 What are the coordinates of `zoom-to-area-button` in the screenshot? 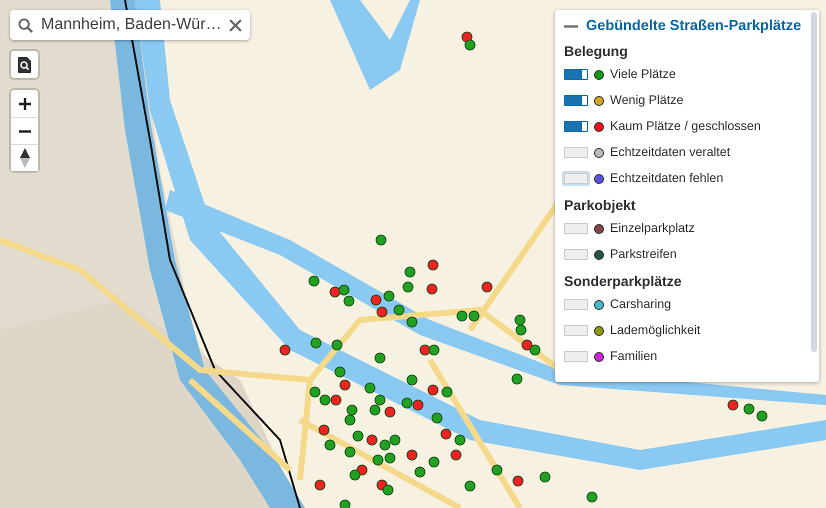 It's located at (24, 64).